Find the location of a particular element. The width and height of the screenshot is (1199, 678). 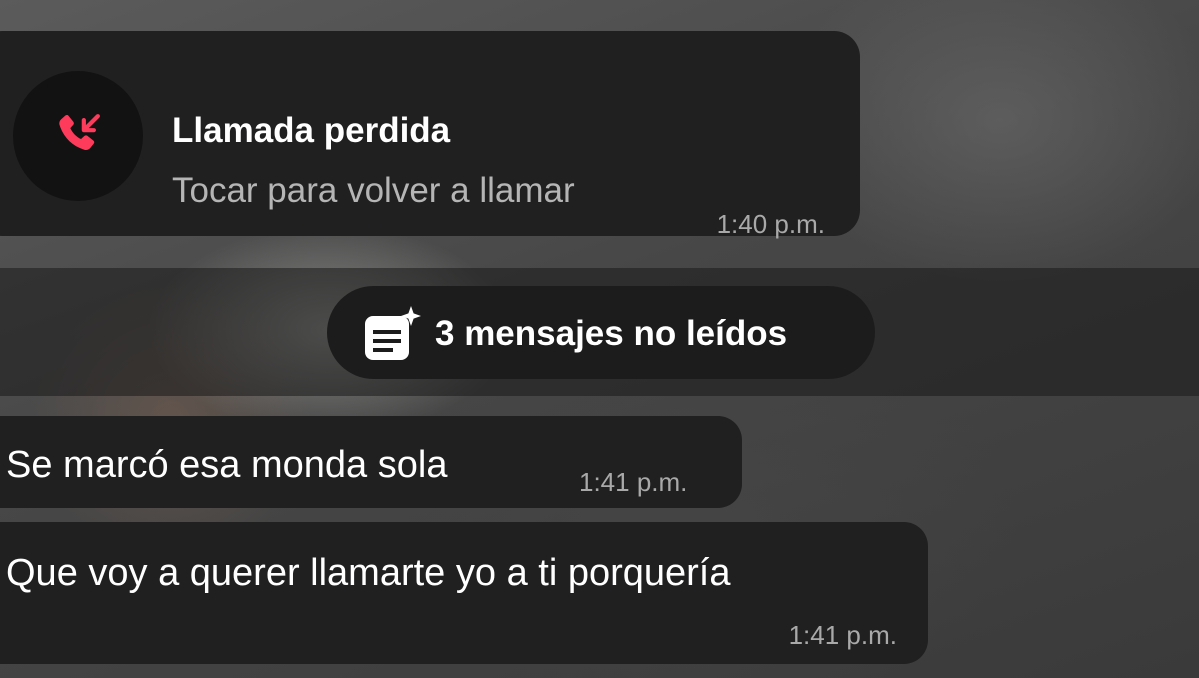

incoming-message: Se marcó esa monda sola 1:41 p.m. is located at coordinates (371, 462).